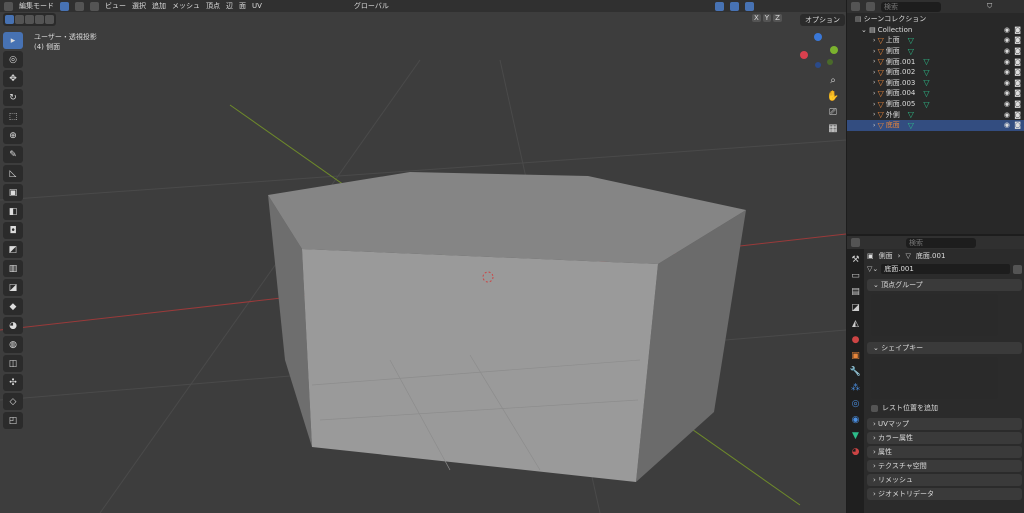  I want to click on outliner-search-input: 検索, so click(911, 6).